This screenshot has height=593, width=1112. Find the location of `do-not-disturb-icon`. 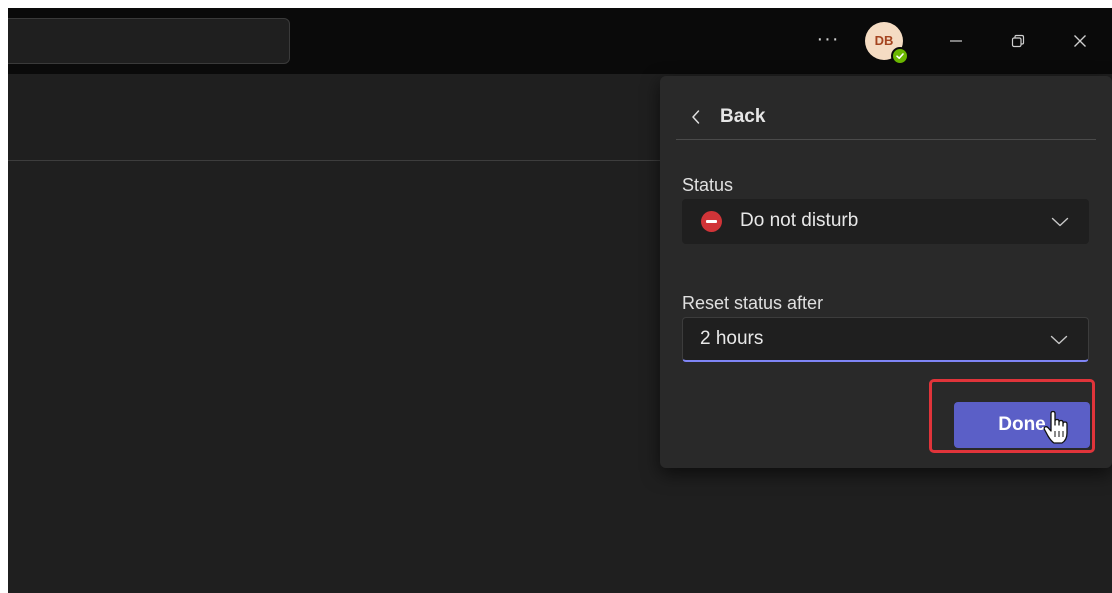

do-not-disturb-icon is located at coordinates (711, 221).